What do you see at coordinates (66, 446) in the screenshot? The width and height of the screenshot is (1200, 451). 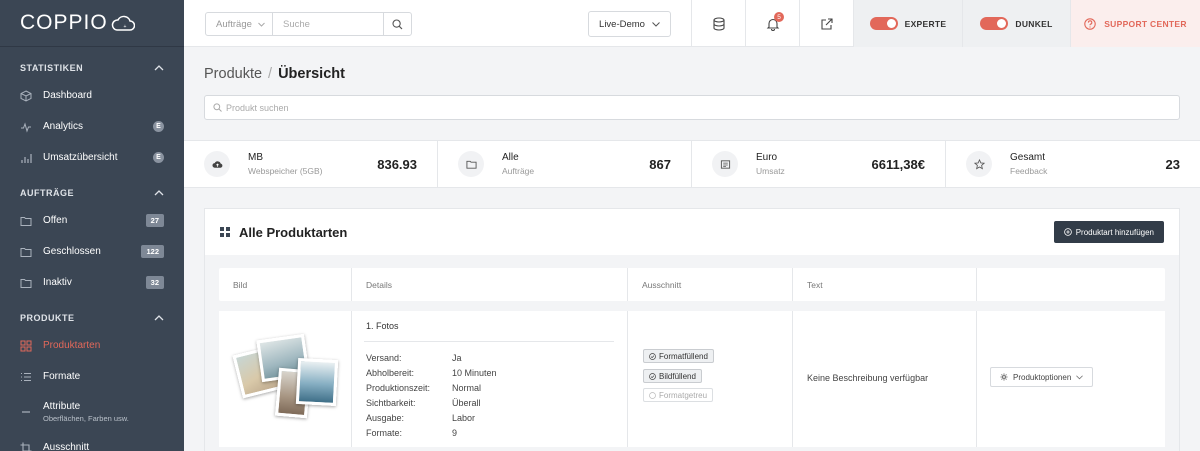 I see `sidebar-item-label: Ausschnitt` at bounding box center [66, 446].